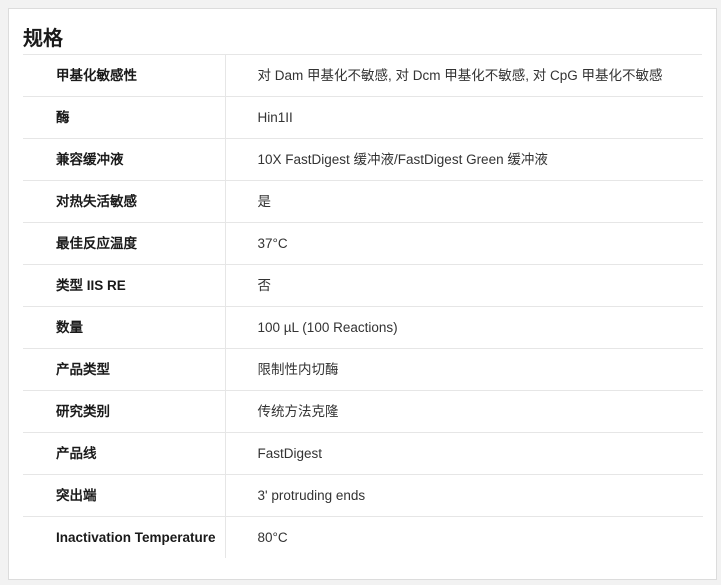  I want to click on table-row: 突出端 3' protruding ends, so click(363, 495).